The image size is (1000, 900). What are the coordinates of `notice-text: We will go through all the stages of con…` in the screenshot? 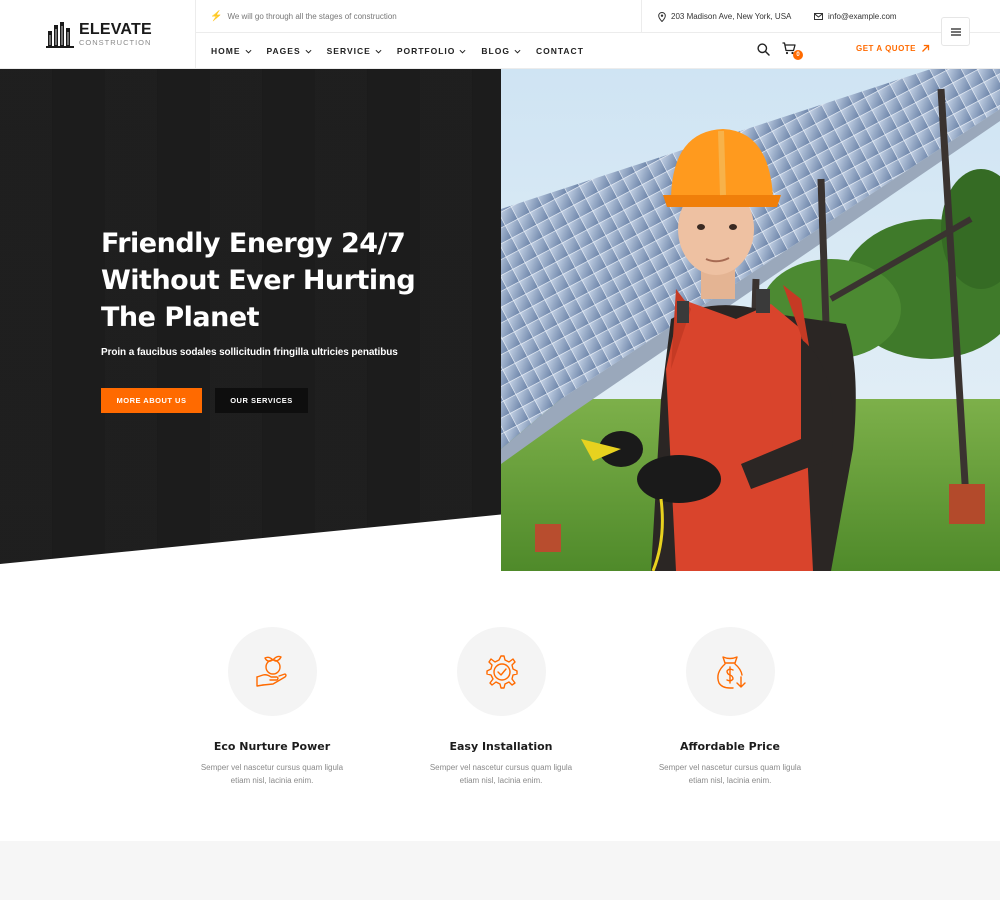 It's located at (312, 16).